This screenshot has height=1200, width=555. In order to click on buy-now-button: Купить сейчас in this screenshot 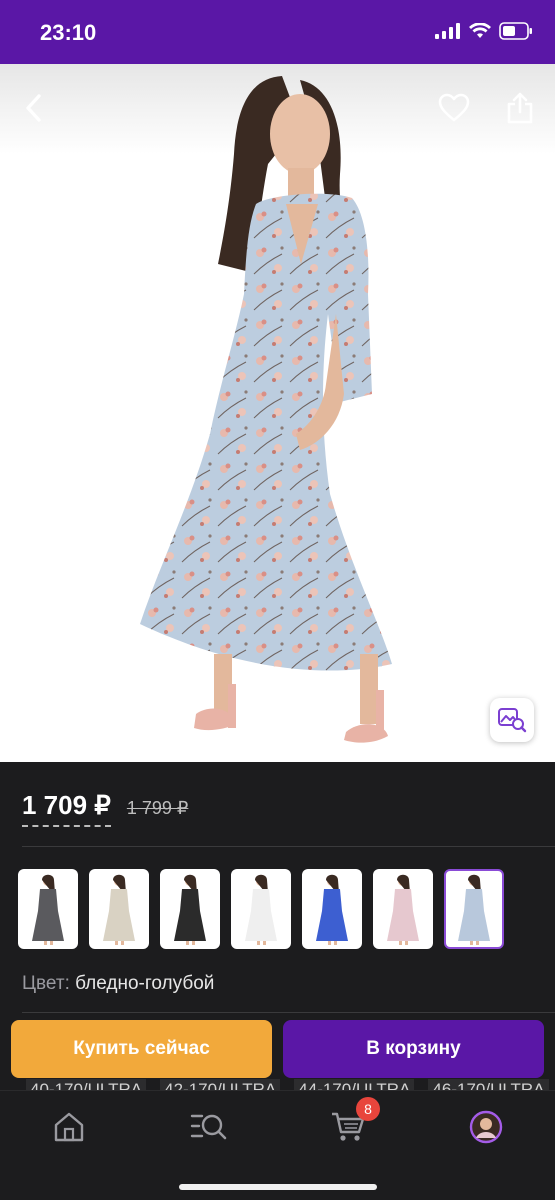, I will do `click(141, 1049)`.